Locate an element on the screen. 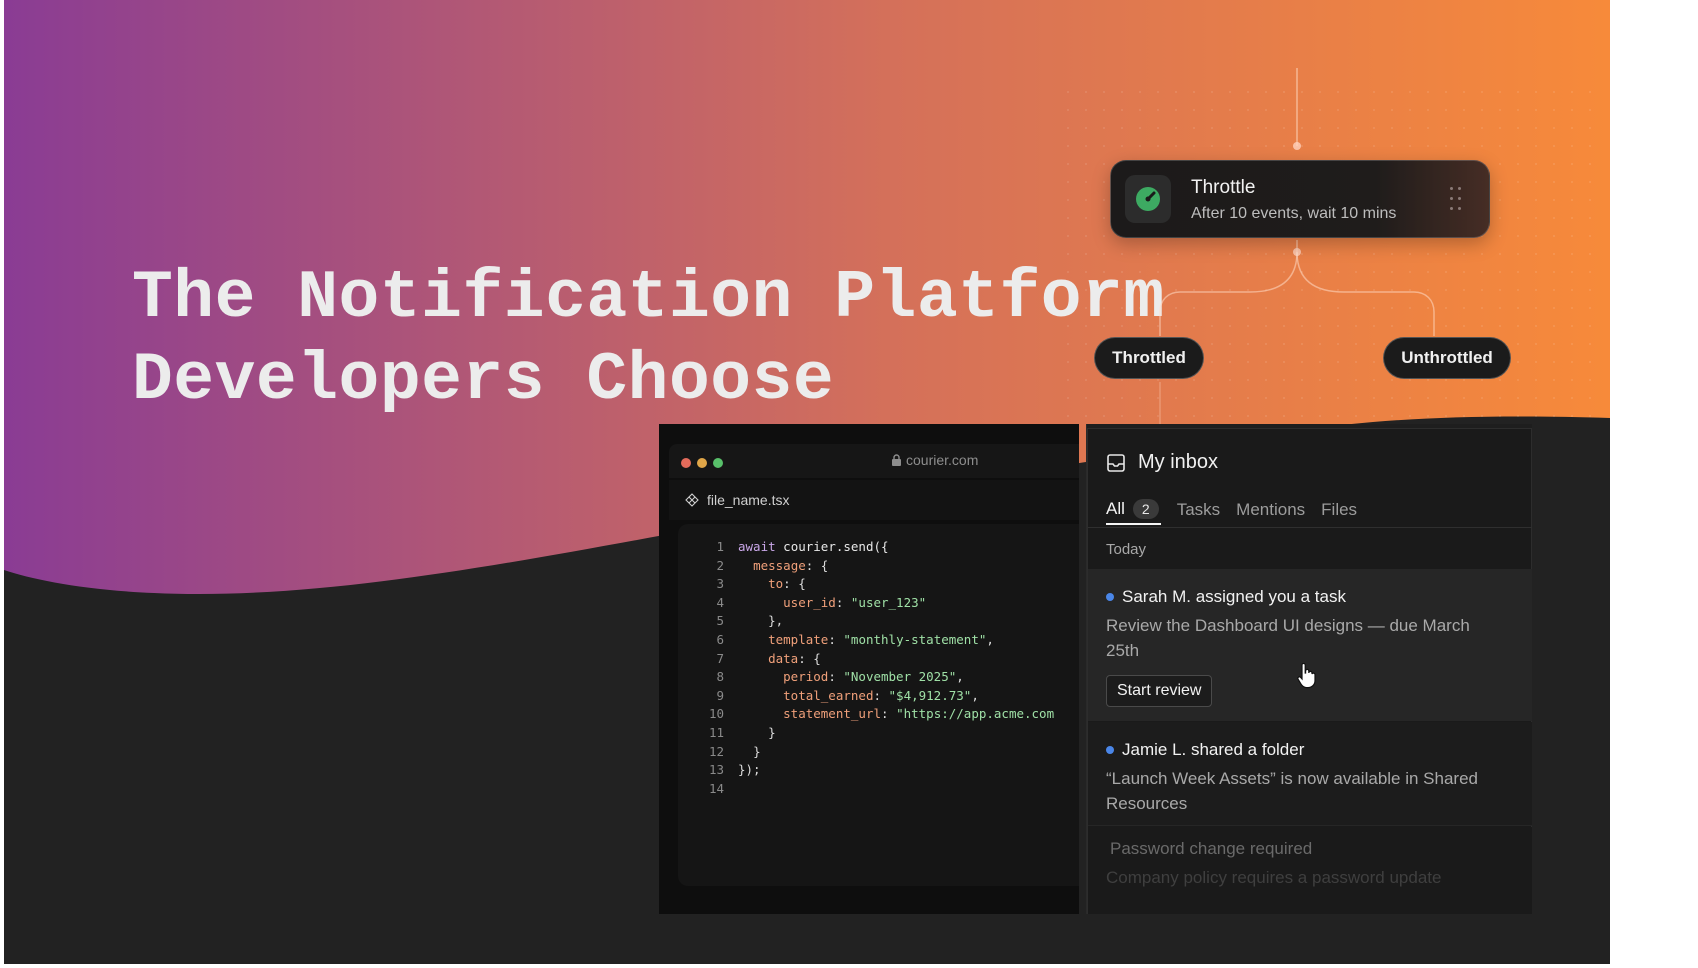 The height and width of the screenshot is (968, 1698). code-line: 14 is located at coordinates (716, 788).